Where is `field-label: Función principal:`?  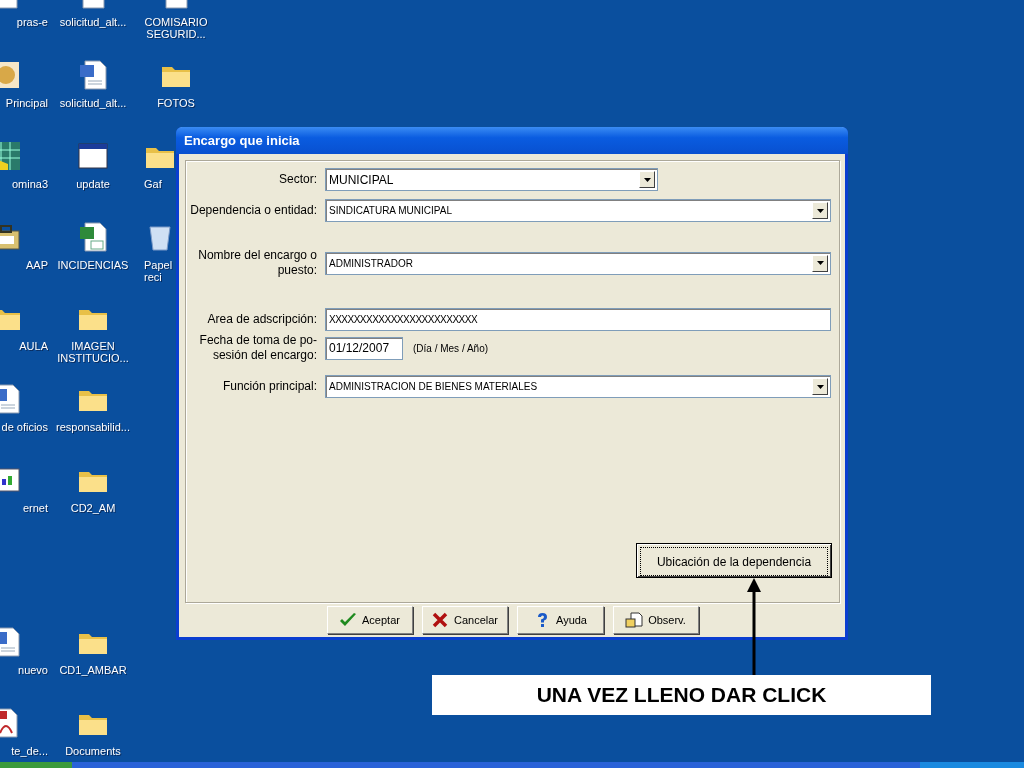 field-label: Función principal: is located at coordinates (269, 386).